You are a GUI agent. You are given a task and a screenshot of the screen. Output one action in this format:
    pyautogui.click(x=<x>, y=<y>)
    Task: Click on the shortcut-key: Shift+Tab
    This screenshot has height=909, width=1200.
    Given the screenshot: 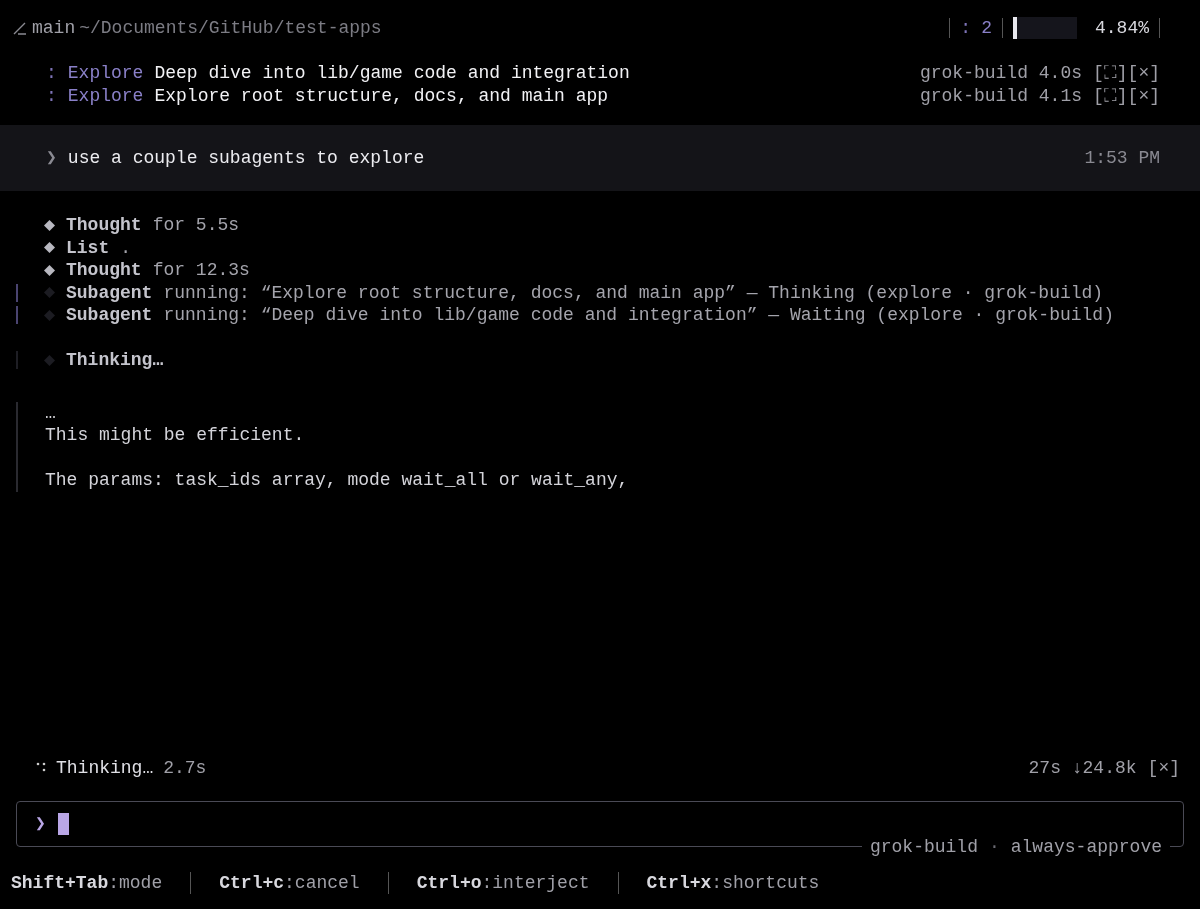 What is the action you would take?
    pyautogui.click(x=60, y=883)
    